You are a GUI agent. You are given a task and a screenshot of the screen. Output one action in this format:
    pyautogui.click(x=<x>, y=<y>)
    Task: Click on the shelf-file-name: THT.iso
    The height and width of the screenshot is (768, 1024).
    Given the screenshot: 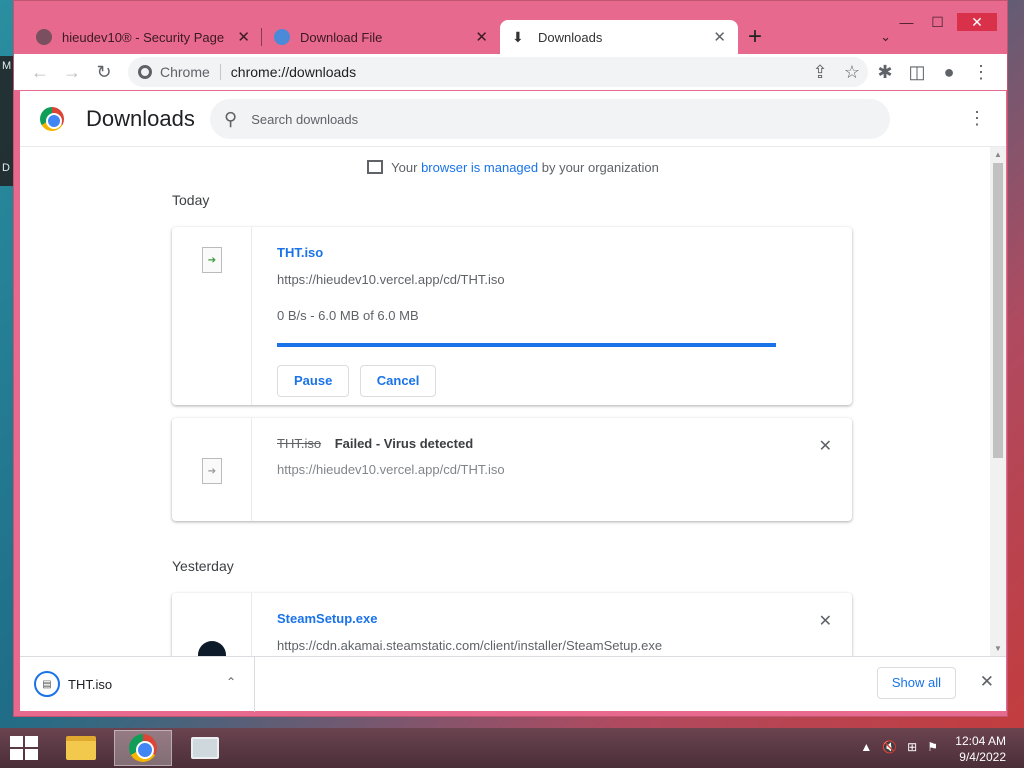 What is the action you would take?
    pyautogui.click(x=90, y=684)
    